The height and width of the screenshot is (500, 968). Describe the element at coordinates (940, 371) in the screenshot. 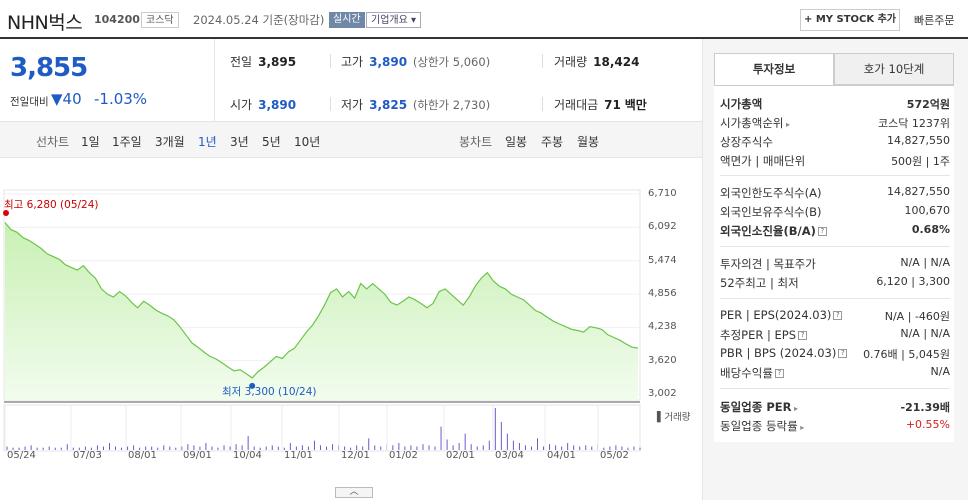

I see `info-row-value: N/A` at that location.